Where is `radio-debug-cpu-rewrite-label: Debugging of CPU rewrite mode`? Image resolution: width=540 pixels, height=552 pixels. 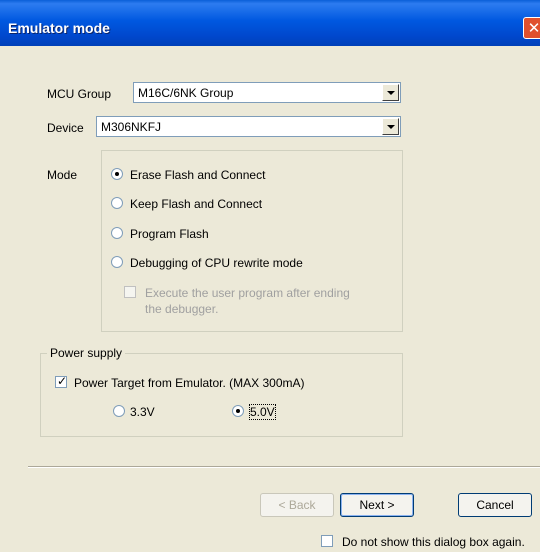 radio-debug-cpu-rewrite-label: Debugging of CPU rewrite mode is located at coordinates (216, 263).